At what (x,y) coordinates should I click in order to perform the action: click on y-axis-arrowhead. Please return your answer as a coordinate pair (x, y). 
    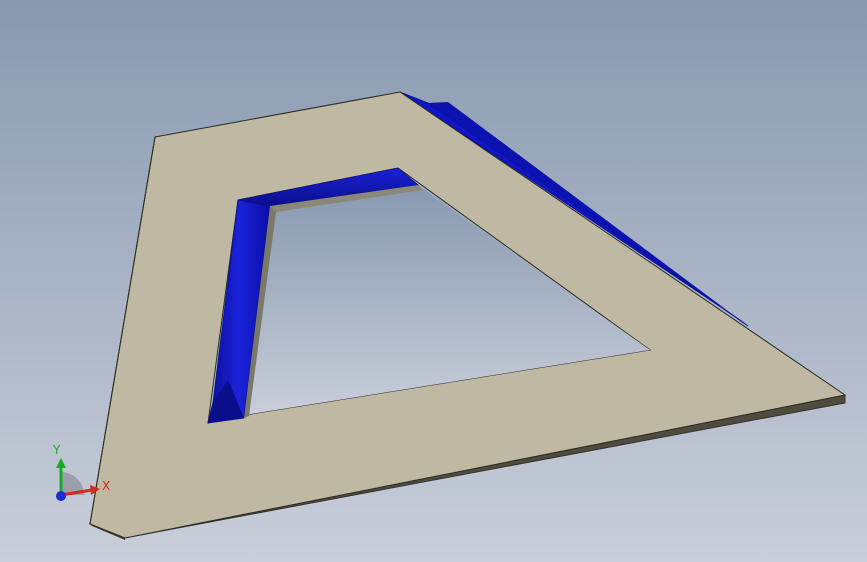
    Looking at the image, I should click on (61, 463).